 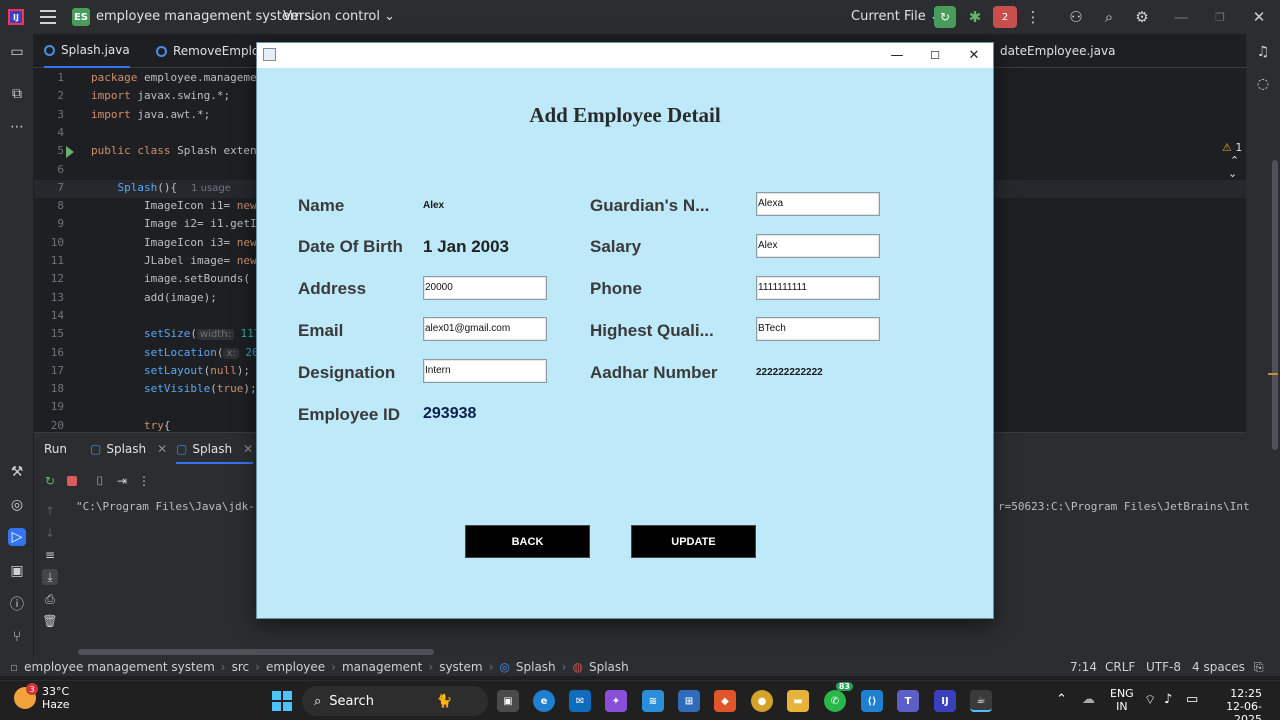 What do you see at coordinates (818, 246) in the screenshot?
I see `salary-field: Alex` at bounding box center [818, 246].